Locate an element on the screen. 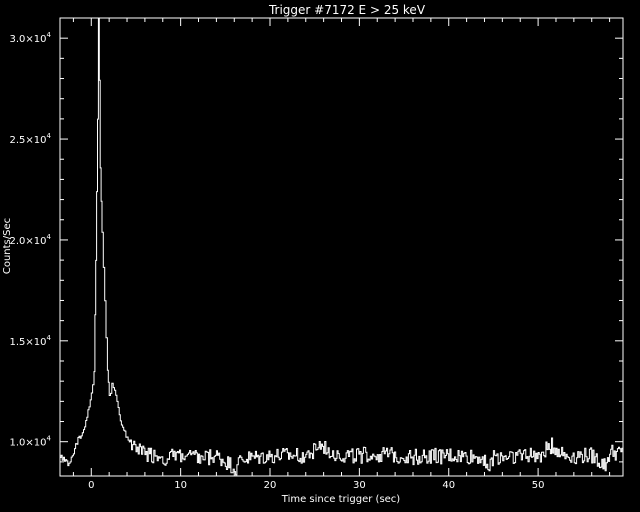  x-tick-label: 40 is located at coordinates (448, 485).